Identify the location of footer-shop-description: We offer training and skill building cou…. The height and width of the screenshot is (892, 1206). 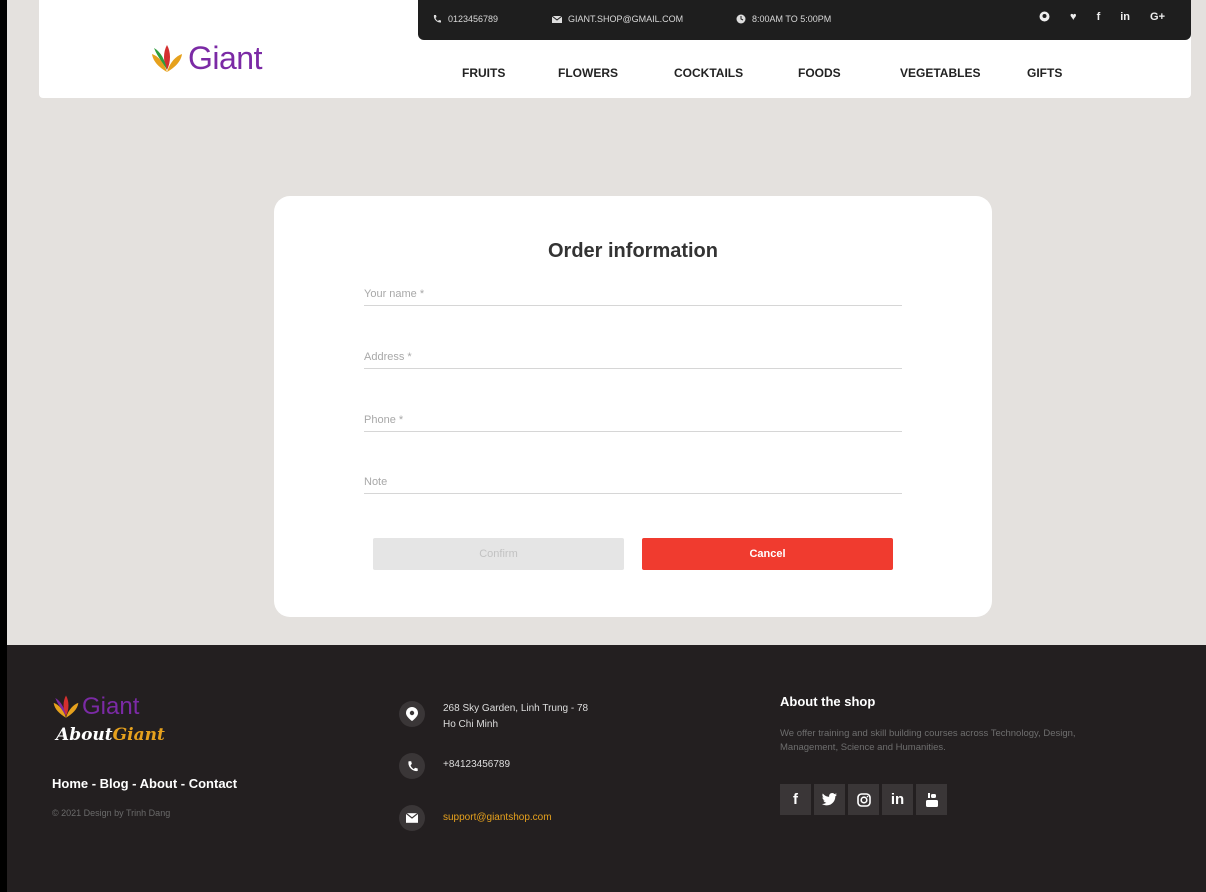
(928, 740).